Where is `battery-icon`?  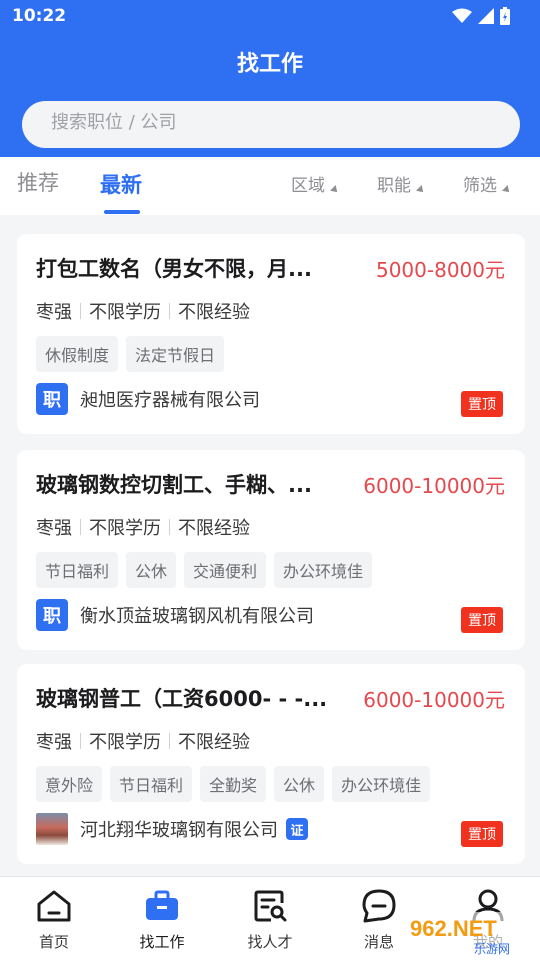
battery-icon is located at coordinates (505, 16).